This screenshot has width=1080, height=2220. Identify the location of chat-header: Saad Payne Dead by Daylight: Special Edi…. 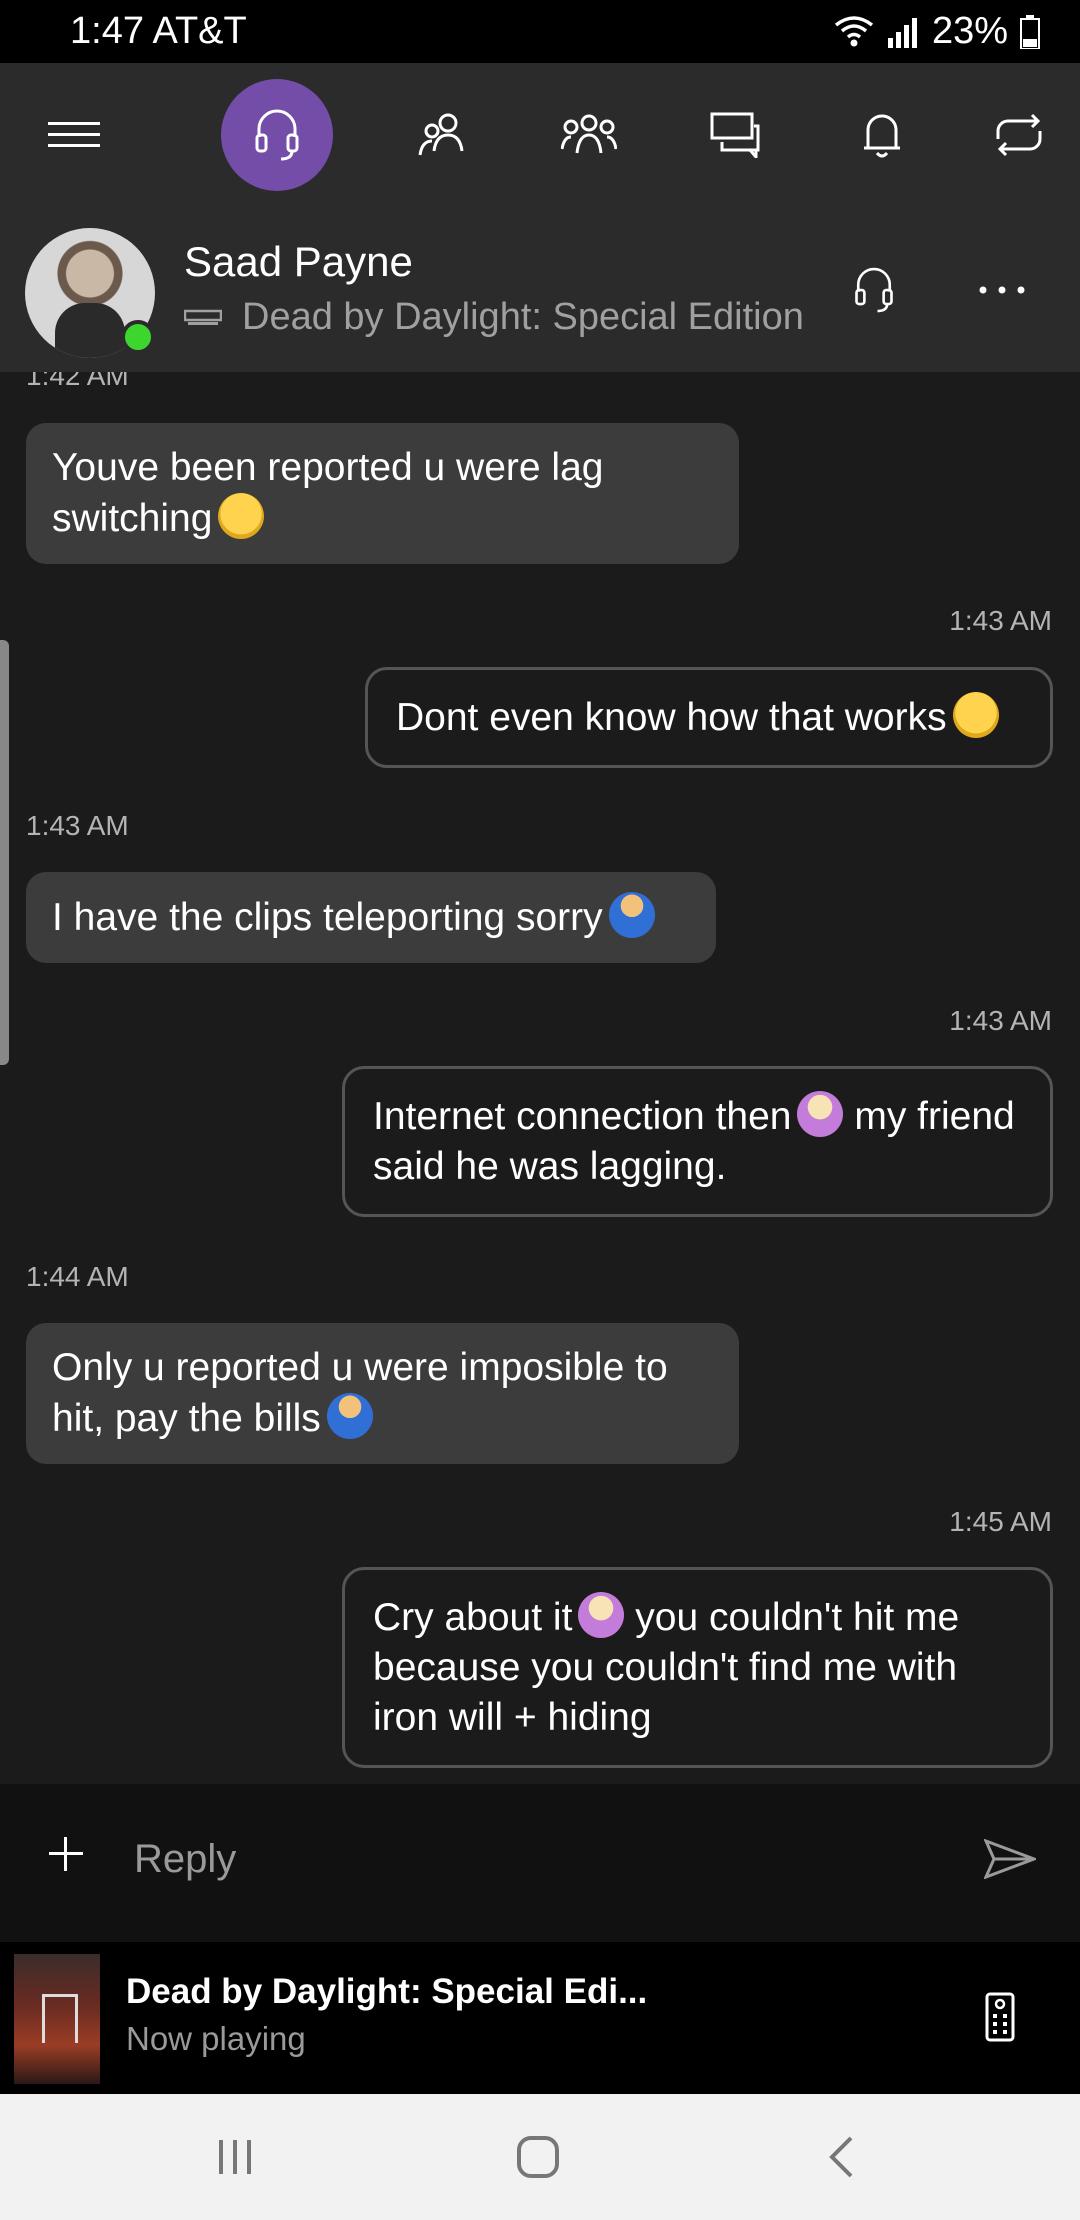
(540, 290).